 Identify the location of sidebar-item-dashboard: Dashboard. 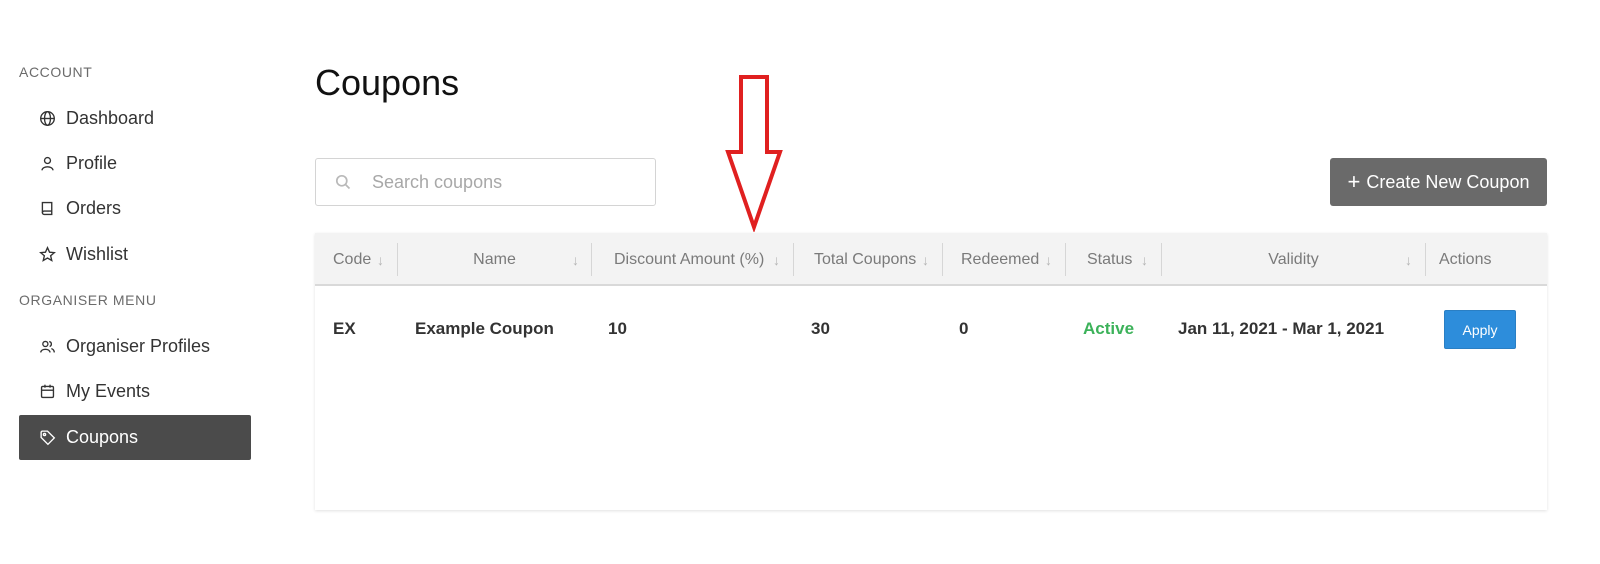
(135, 118).